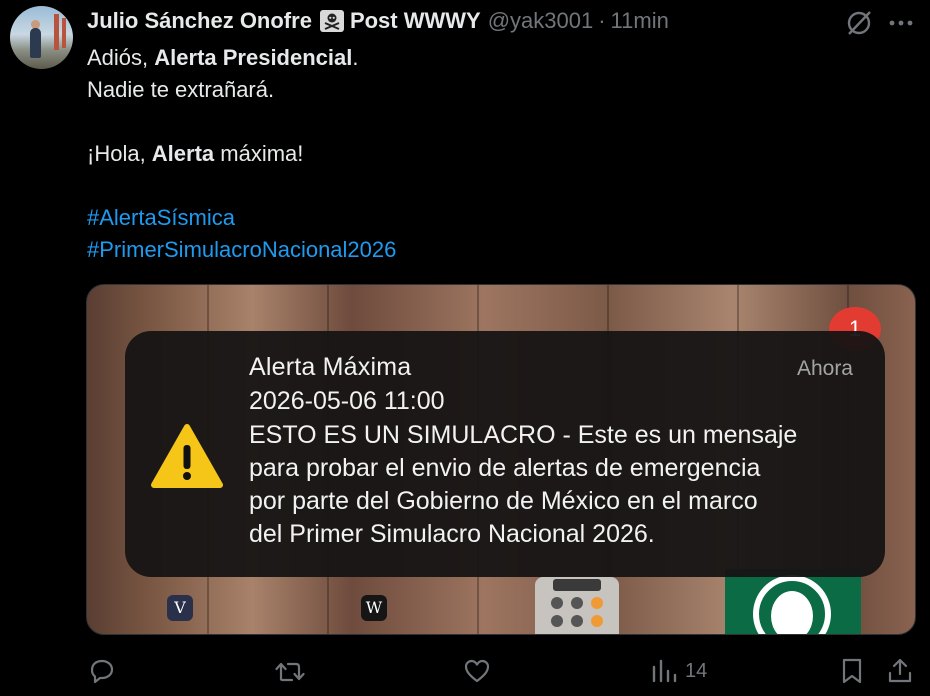  I want to click on hashtag-link: #AlertaSísmica, so click(161, 217).